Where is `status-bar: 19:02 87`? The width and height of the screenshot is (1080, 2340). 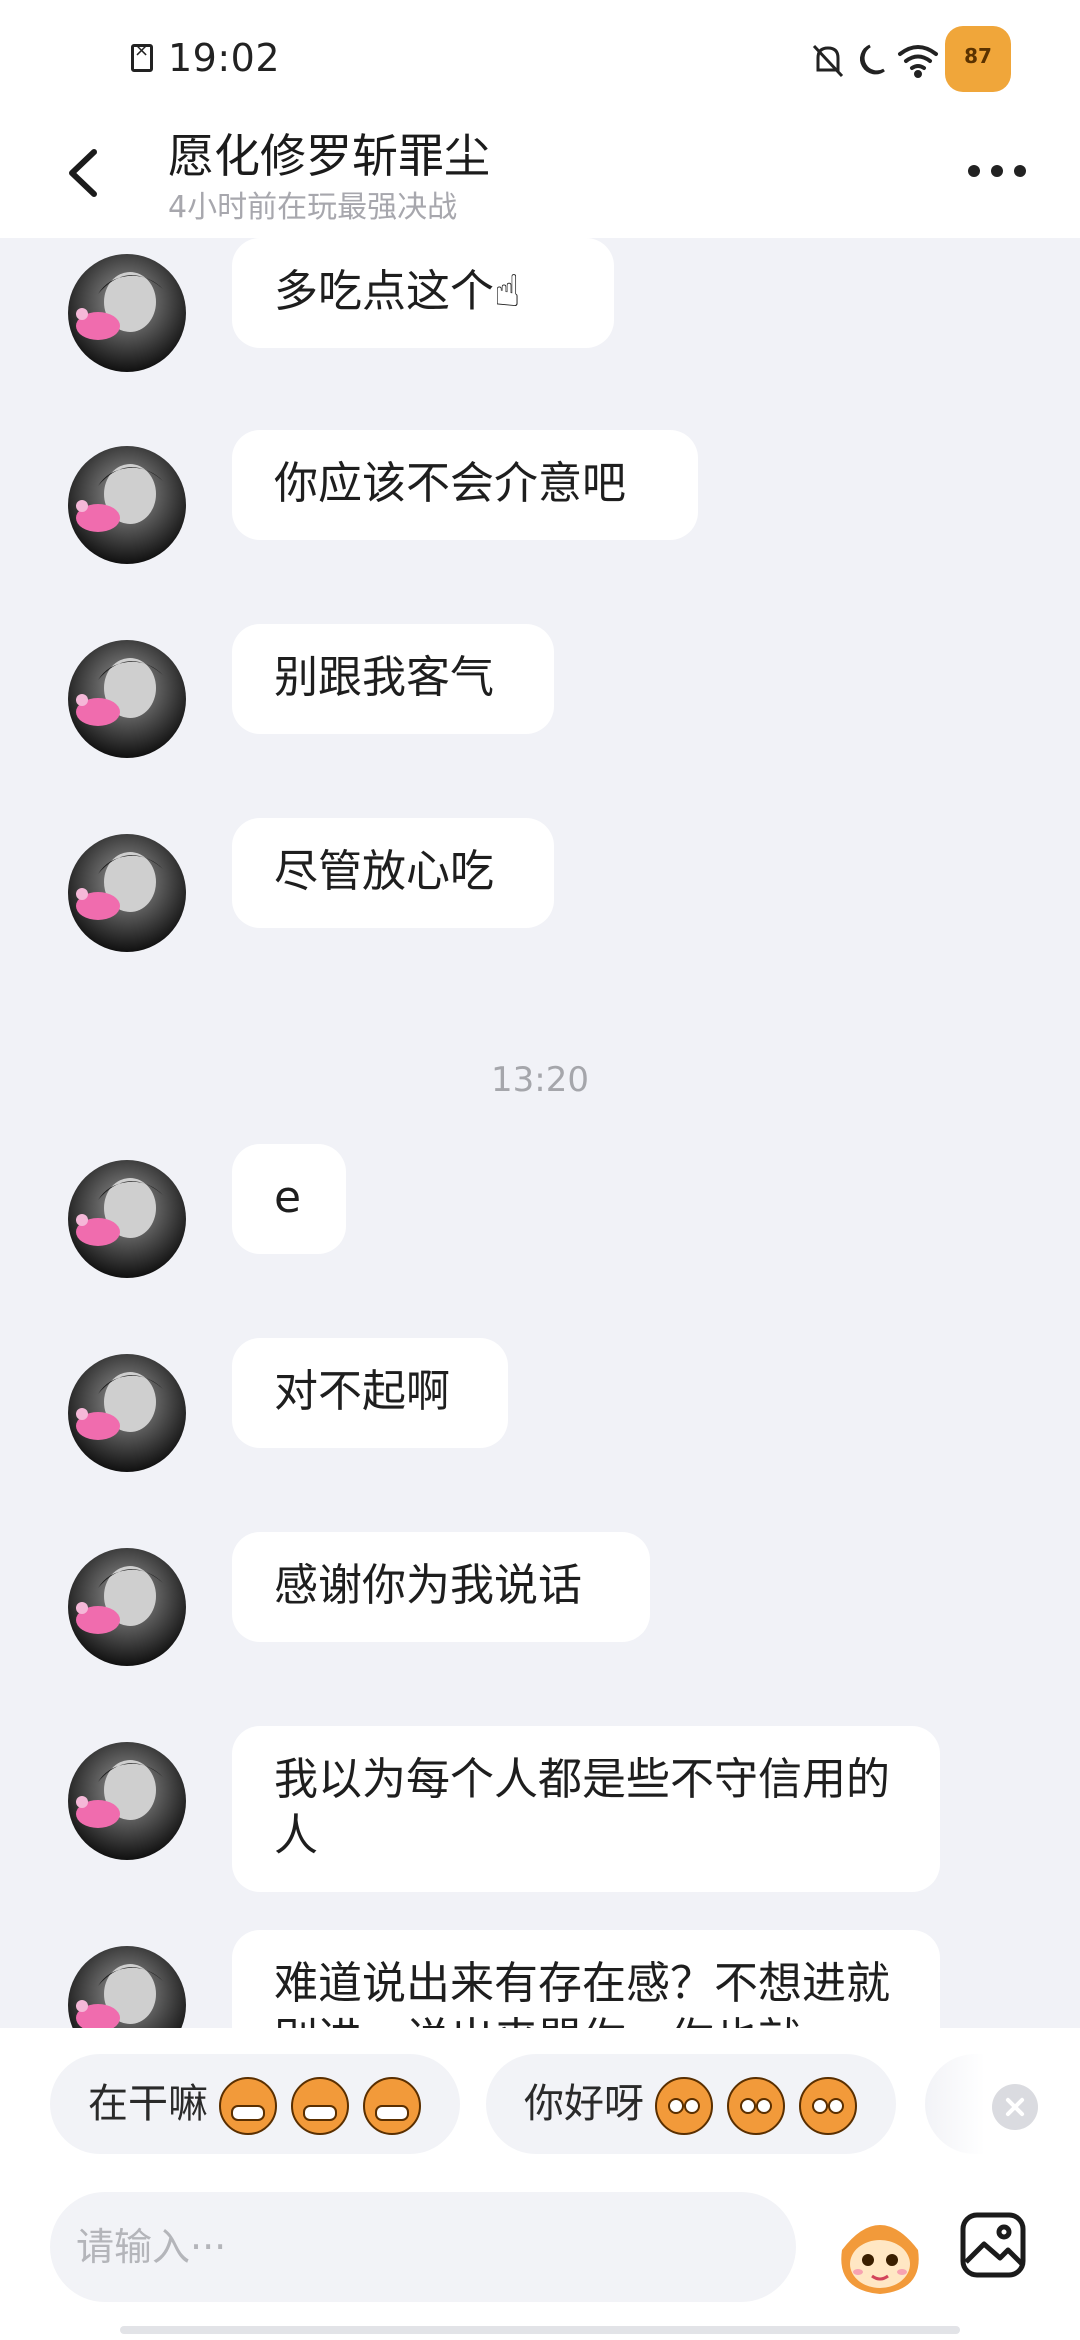 status-bar: 19:02 87 is located at coordinates (540, 54).